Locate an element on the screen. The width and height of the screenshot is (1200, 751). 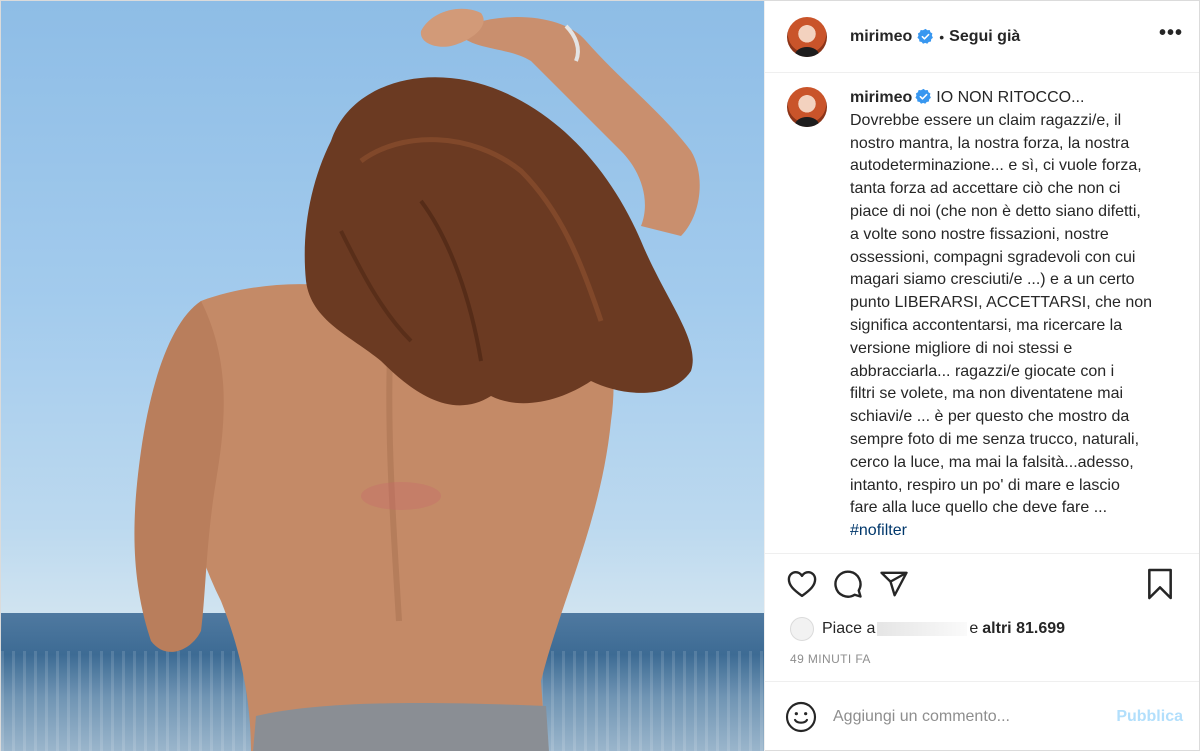
liker-name-redacted is located at coordinates (922, 629).